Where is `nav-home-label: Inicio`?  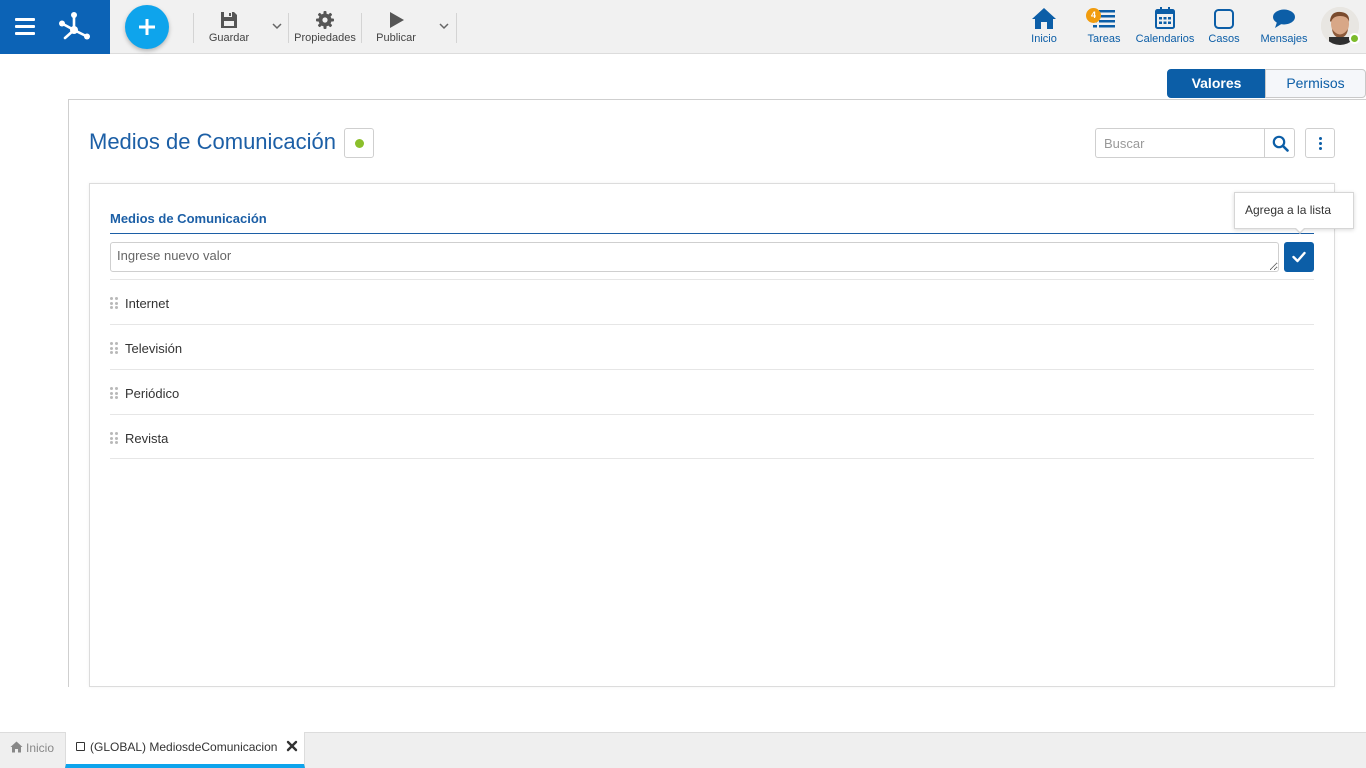 nav-home-label: Inicio is located at coordinates (1044, 39).